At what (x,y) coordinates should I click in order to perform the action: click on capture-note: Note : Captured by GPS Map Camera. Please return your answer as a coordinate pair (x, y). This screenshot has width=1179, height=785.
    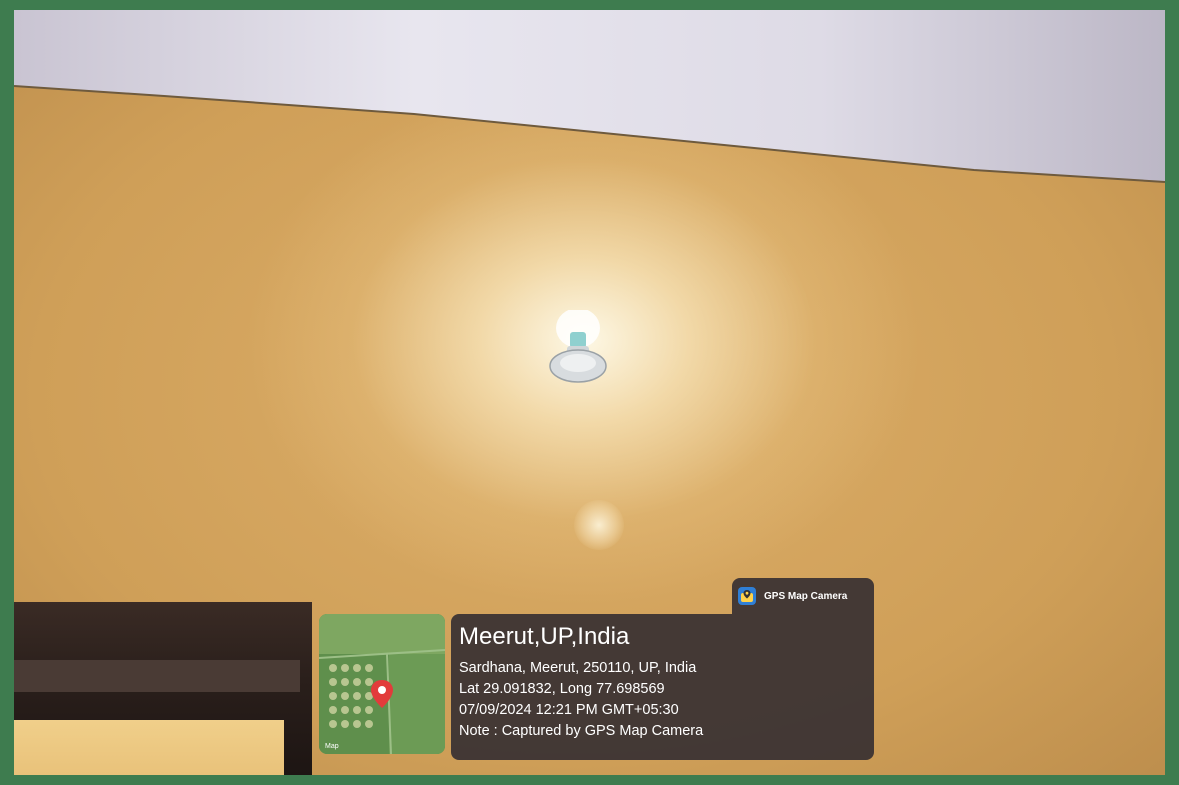
    Looking at the image, I should click on (581, 731).